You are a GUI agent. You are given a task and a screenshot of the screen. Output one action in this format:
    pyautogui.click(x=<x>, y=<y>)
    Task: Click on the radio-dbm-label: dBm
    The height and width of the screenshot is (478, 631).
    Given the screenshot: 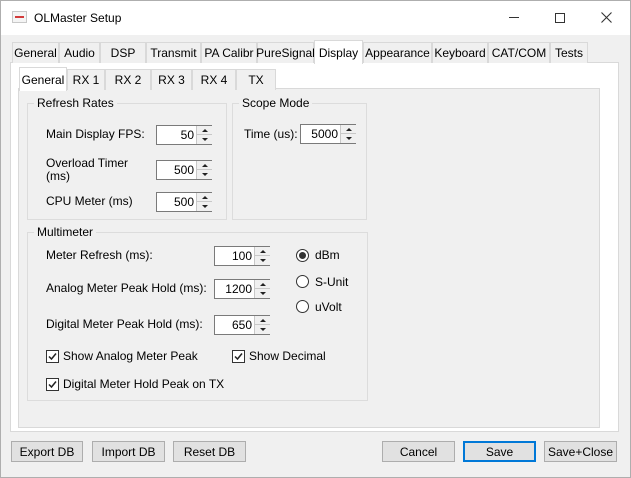 What is the action you would take?
    pyautogui.click(x=327, y=255)
    